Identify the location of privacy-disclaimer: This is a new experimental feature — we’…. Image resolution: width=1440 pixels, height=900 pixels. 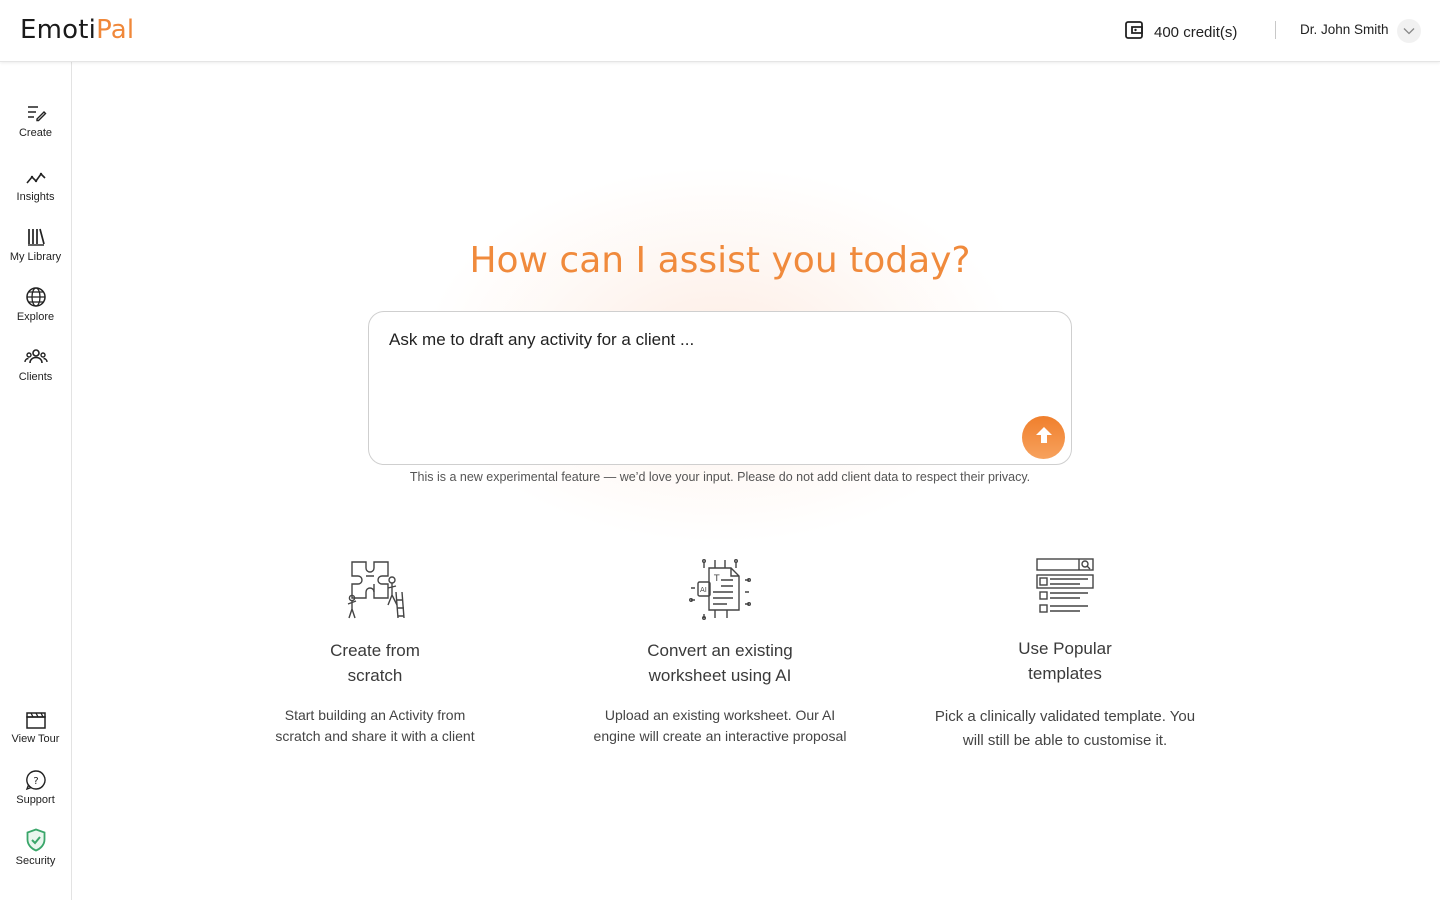
(720, 477).